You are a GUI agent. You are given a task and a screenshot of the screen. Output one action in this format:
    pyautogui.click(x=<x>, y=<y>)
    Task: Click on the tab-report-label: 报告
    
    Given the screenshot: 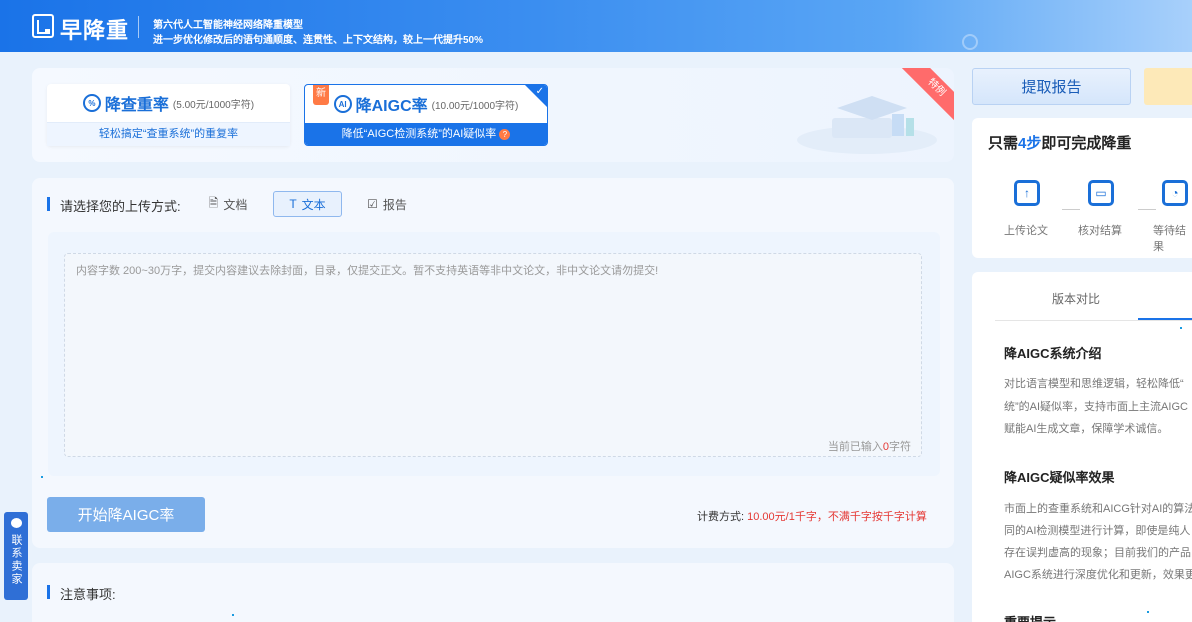 What is the action you would take?
    pyautogui.click(x=394, y=204)
    